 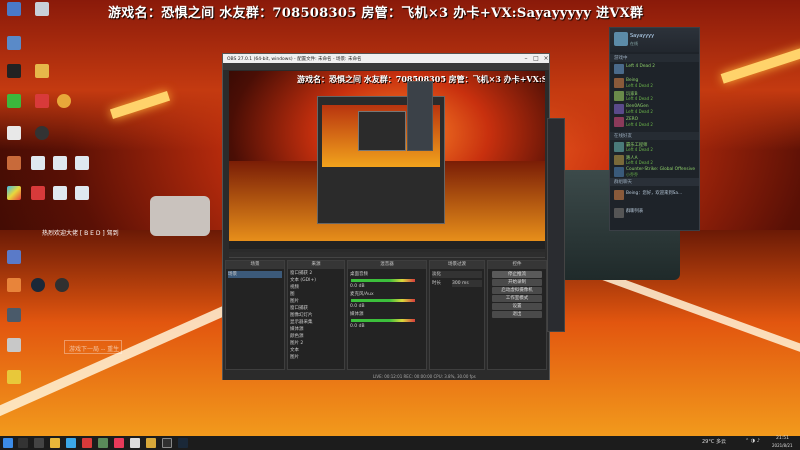 What do you see at coordinates (316, 322) in the screenshot?
I see `source-item: 显示器采集` at bounding box center [316, 322].